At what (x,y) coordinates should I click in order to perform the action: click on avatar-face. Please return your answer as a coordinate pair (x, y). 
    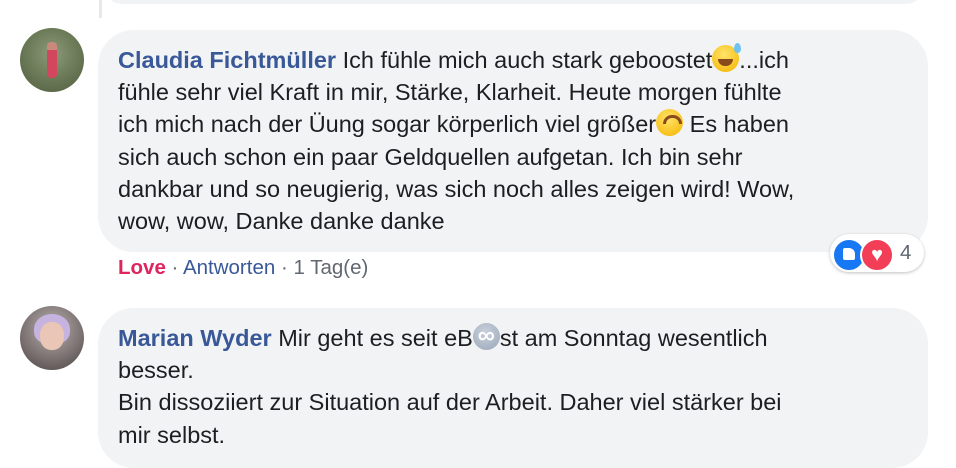
    Looking at the image, I should click on (52, 336).